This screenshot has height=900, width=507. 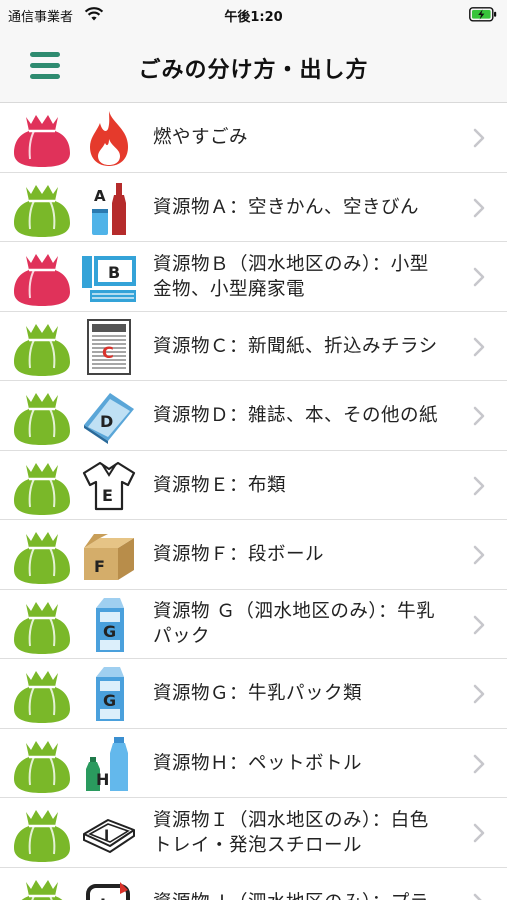 What do you see at coordinates (291, 832) in the screenshot?
I see `list-item-label: 資源物Ｉ（泗水地区のみ）：白色 トレイ・発泡スチロール` at bounding box center [291, 832].